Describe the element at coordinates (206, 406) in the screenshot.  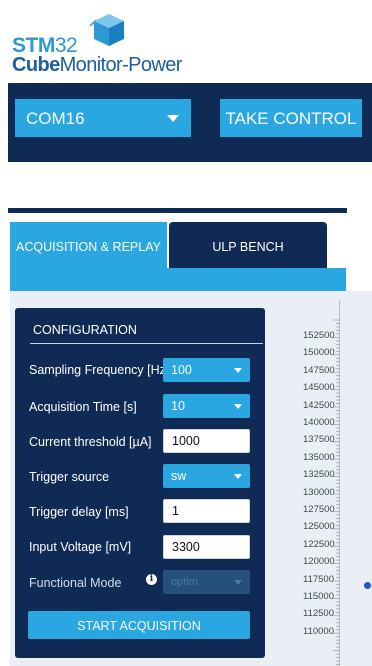
I see `acquisition-time-select: 10` at that location.